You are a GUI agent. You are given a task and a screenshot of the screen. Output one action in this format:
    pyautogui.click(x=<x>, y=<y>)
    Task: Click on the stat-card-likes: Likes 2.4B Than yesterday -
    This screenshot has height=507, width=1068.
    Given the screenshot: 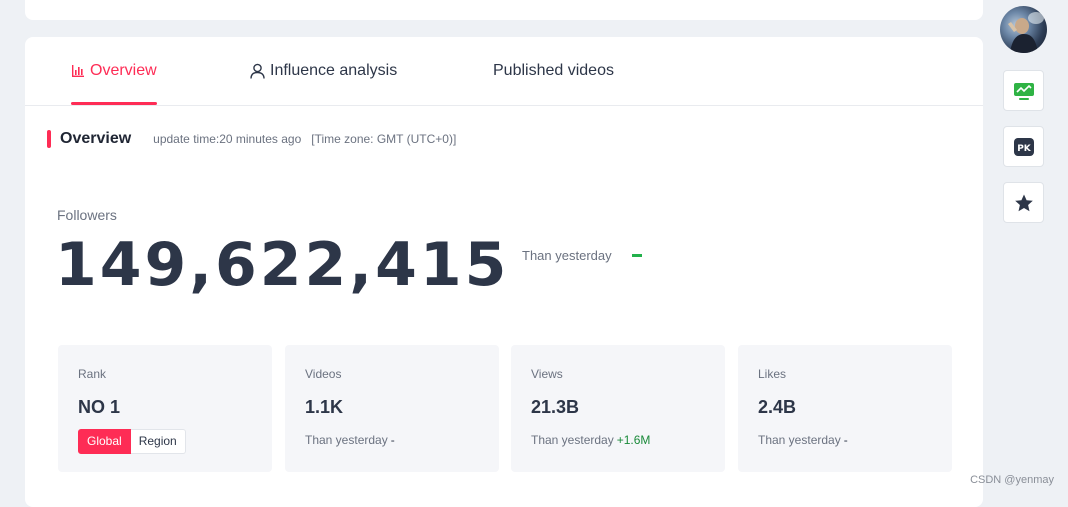 What is the action you would take?
    pyautogui.click(x=845, y=408)
    